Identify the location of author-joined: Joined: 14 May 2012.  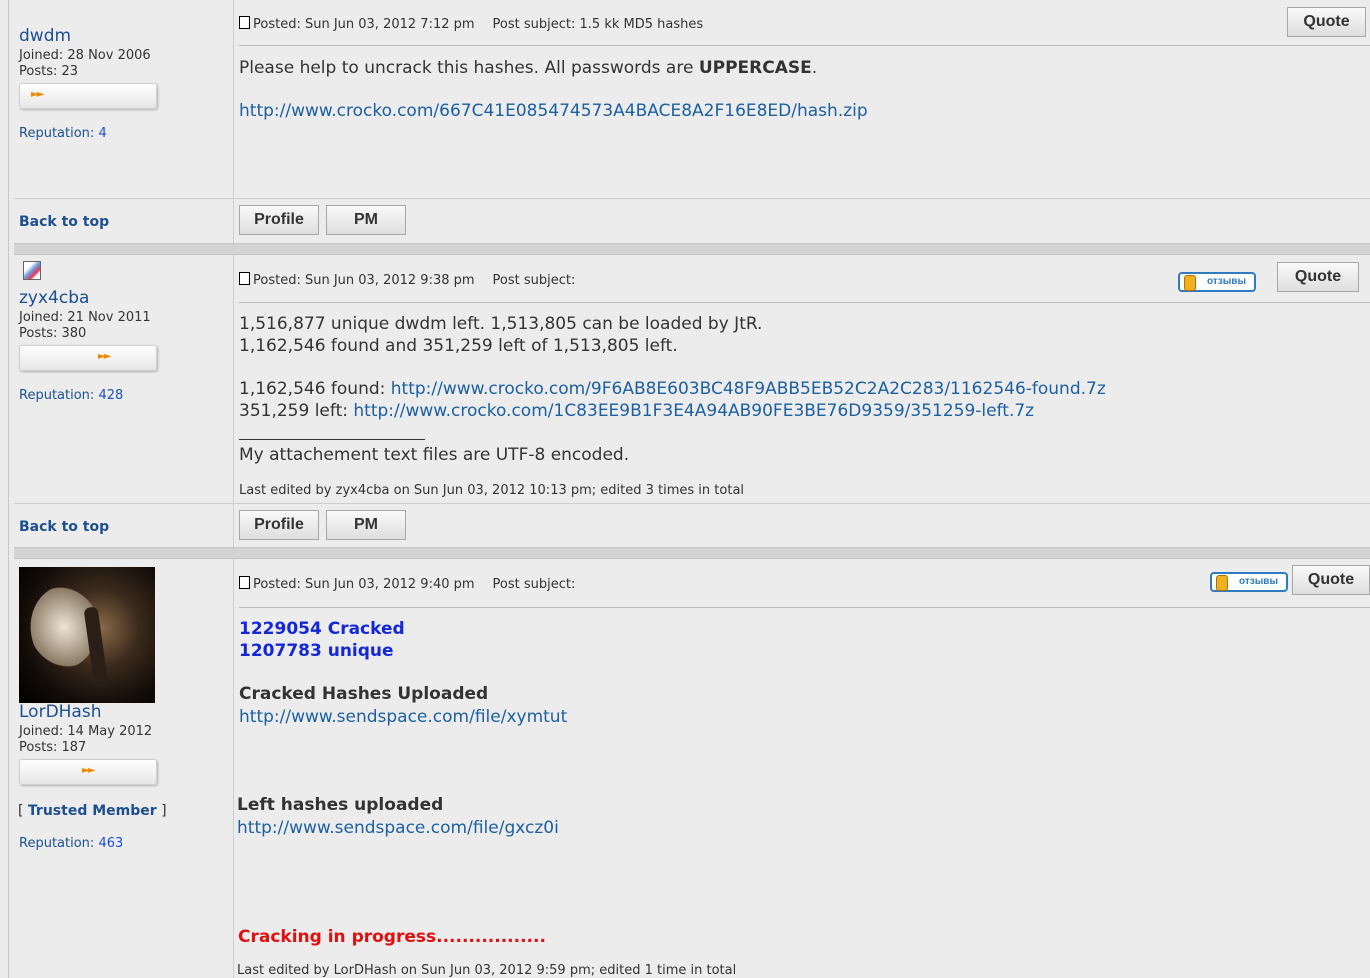
(86, 731).